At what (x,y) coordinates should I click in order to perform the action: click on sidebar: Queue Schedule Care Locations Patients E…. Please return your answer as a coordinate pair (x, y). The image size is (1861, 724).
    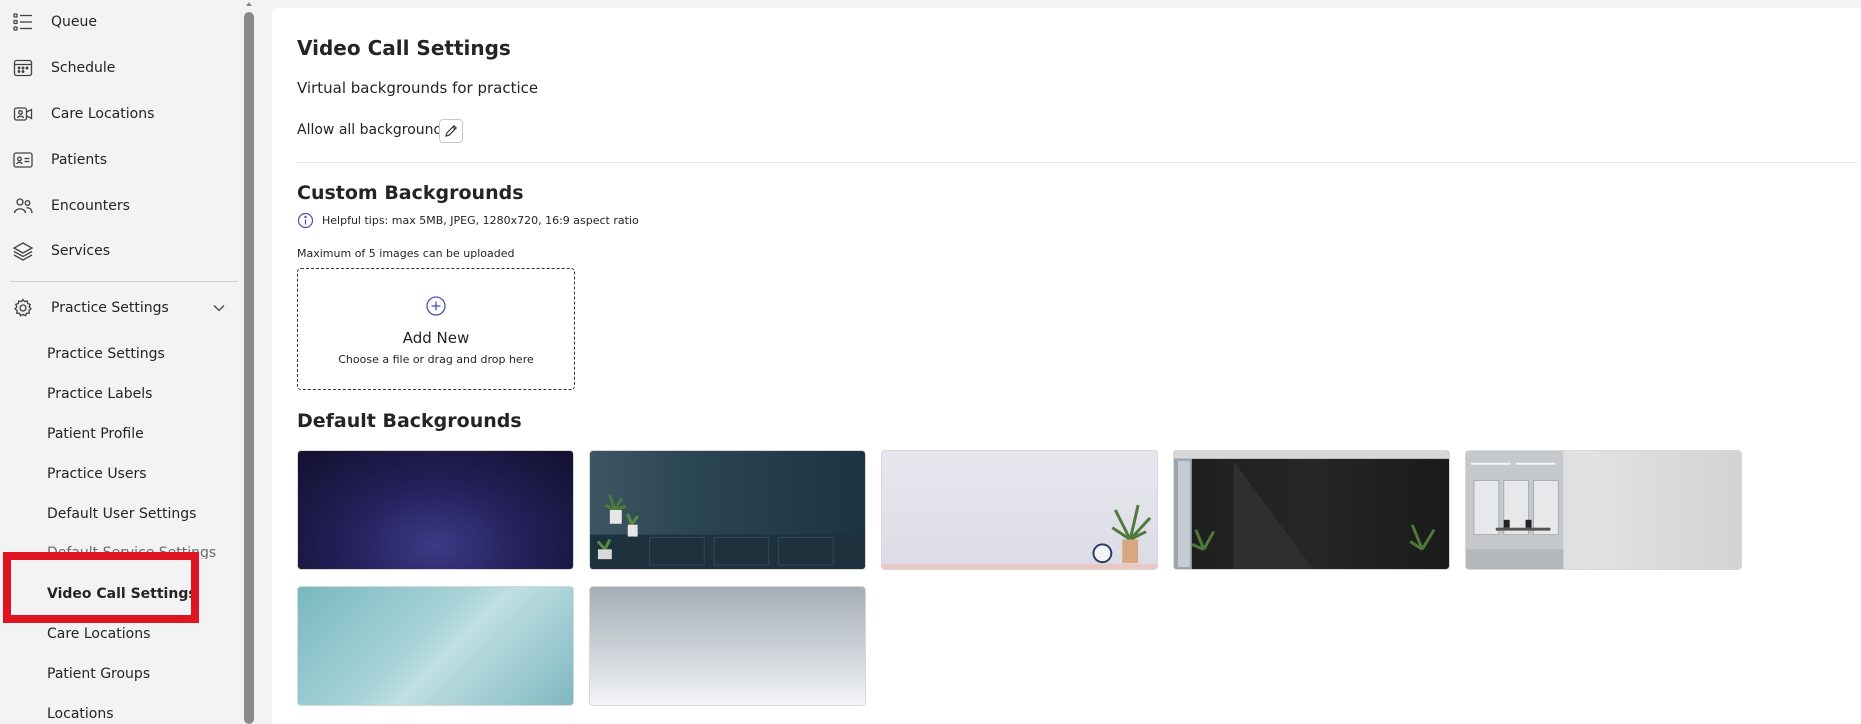
    Looking at the image, I should click on (121, 362).